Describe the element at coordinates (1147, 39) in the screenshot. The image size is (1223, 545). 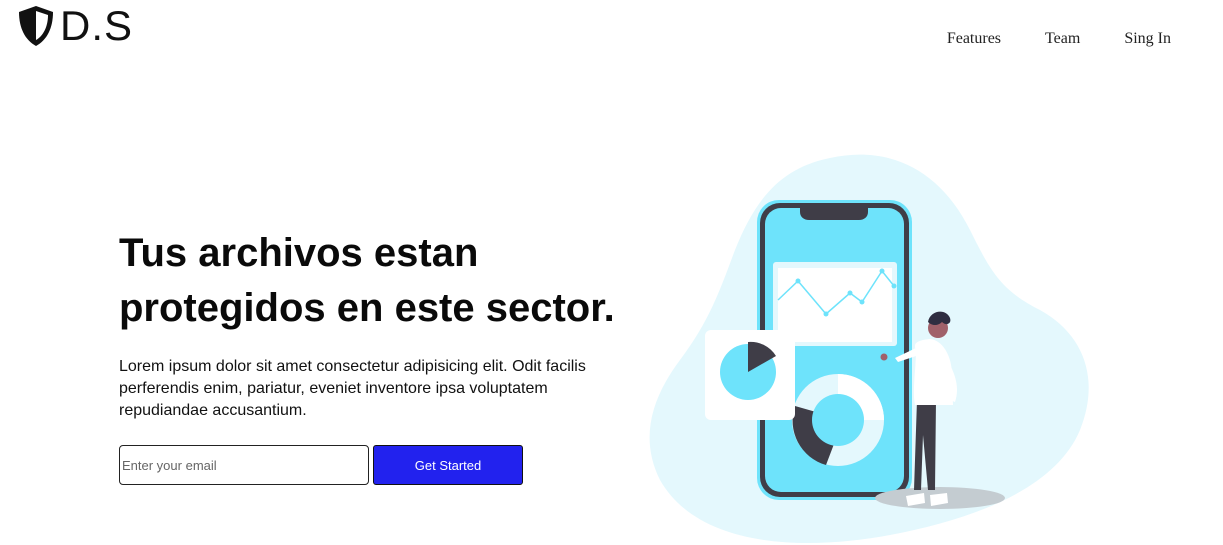
I see `nav-link-sign-in: Sing In` at that location.